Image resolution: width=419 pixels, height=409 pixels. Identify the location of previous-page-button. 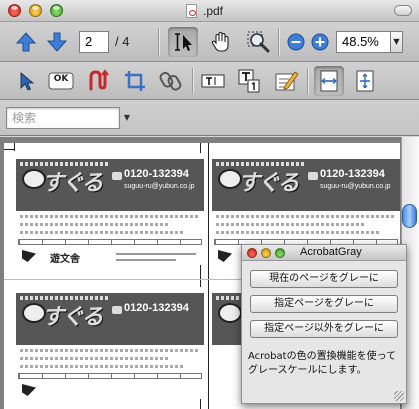
(26, 42).